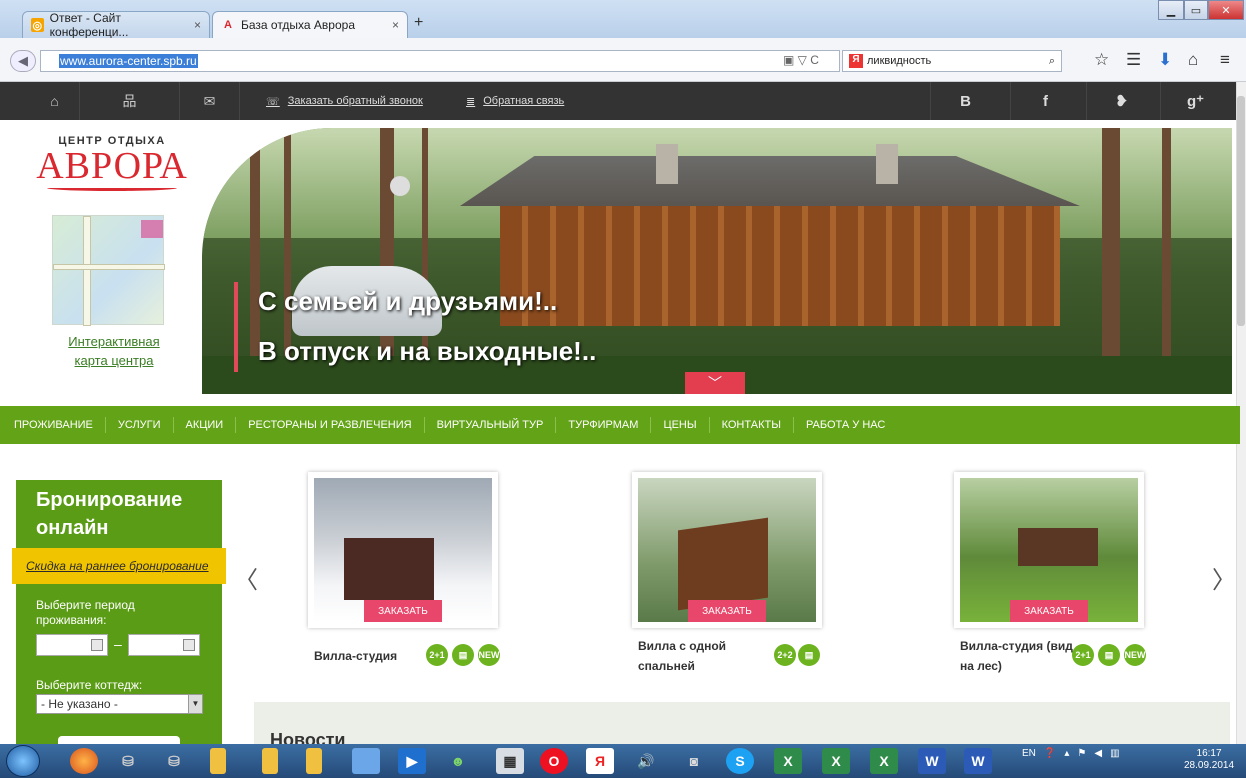 The height and width of the screenshot is (778, 1246). I want to click on slogan-accent-bar, so click(236, 327).